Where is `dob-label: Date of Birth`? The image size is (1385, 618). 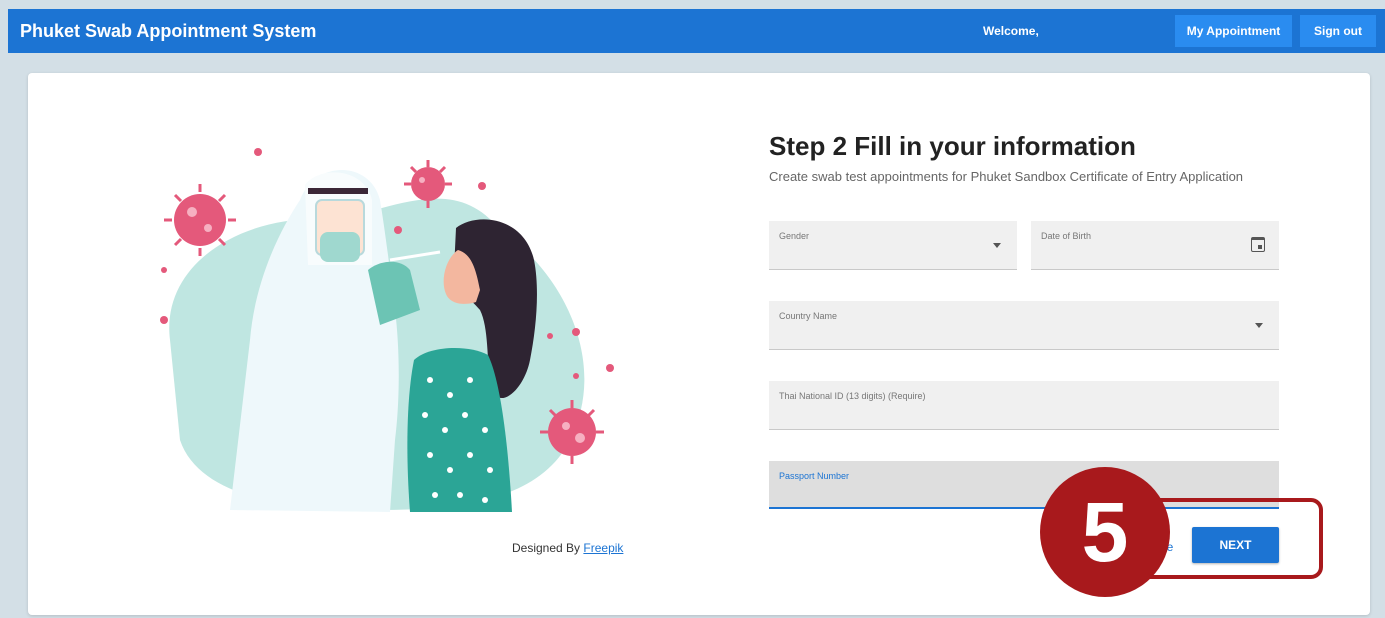 dob-label: Date of Birth is located at coordinates (1066, 236).